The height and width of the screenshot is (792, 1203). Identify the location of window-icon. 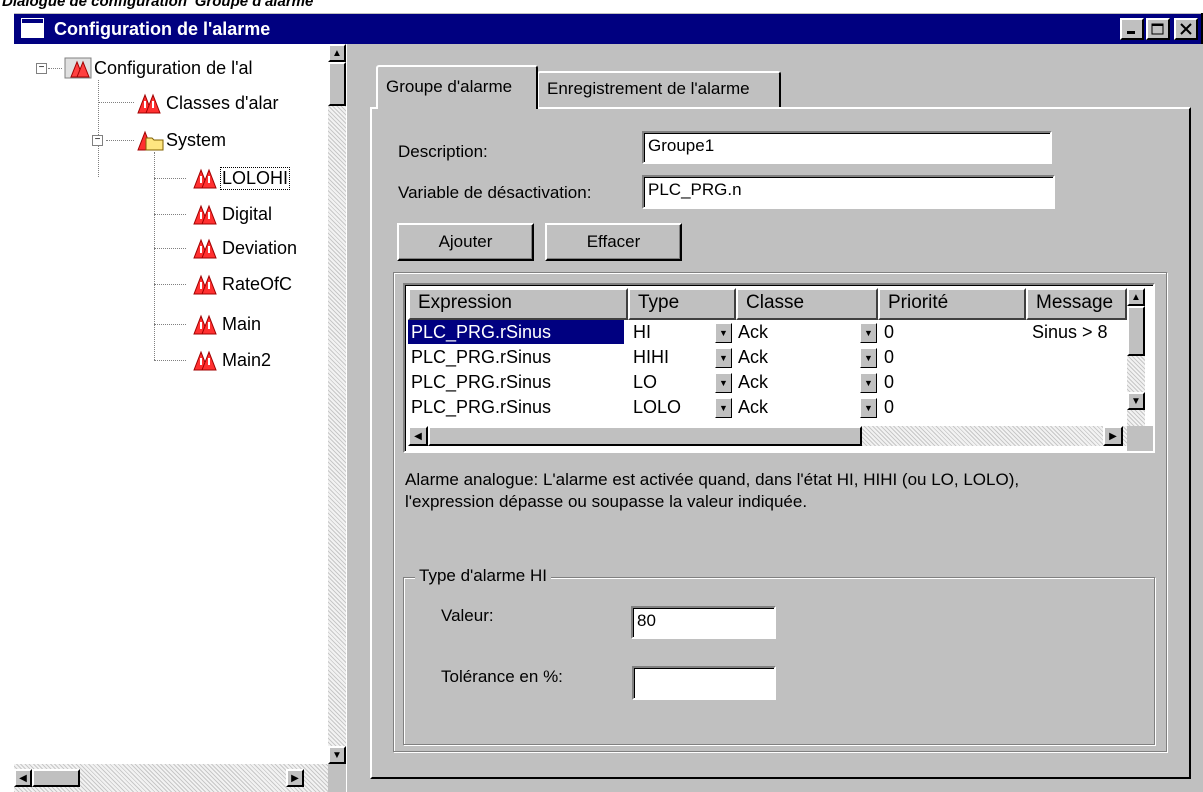
(32, 28).